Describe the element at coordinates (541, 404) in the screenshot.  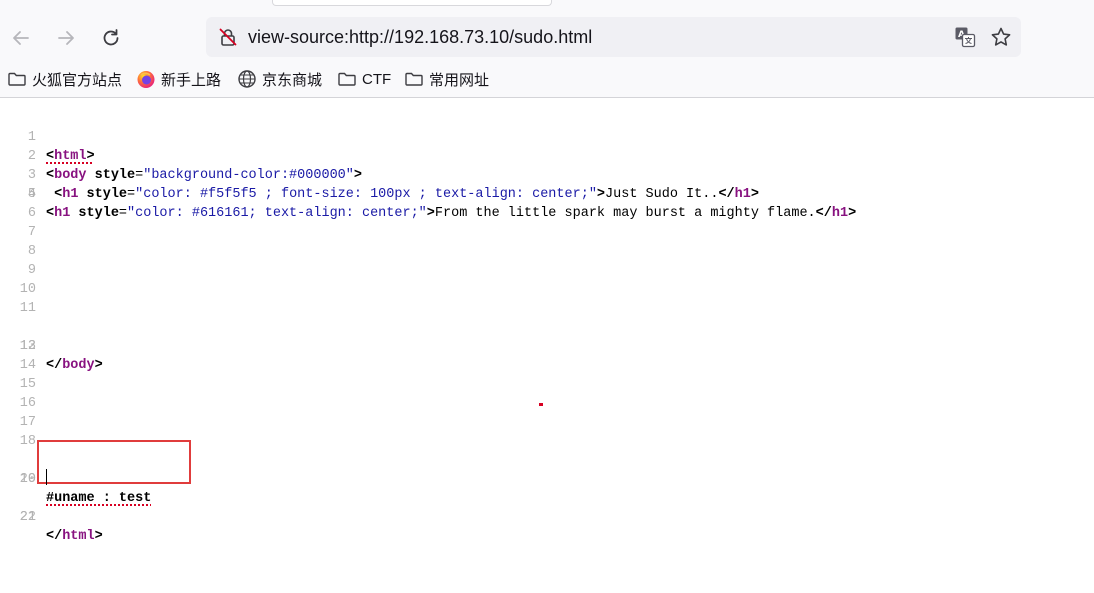
I see `stray-mark` at that location.